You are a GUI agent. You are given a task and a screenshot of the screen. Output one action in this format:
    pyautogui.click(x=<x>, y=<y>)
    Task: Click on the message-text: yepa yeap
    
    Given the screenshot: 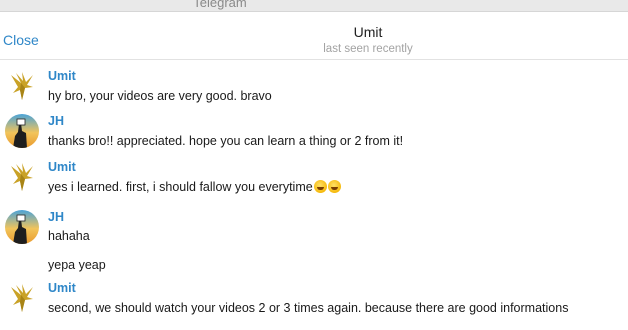 What is the action you would take?
    pyautogui.click(x=77, y=265)
    